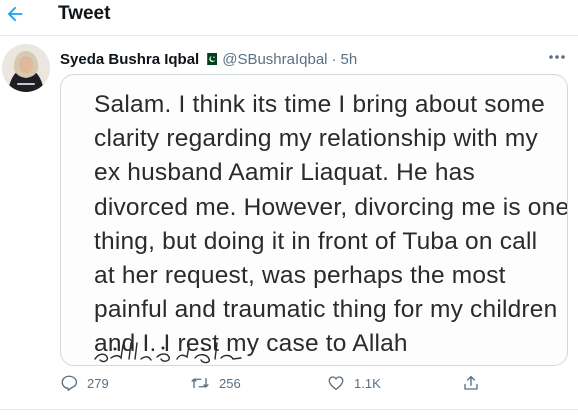 This screenshot has height=418, width=578. Describe the element at coordinates (300, 276) in the screenshot. I see `image-text-line: at her request, was perhaps the most` at that location.